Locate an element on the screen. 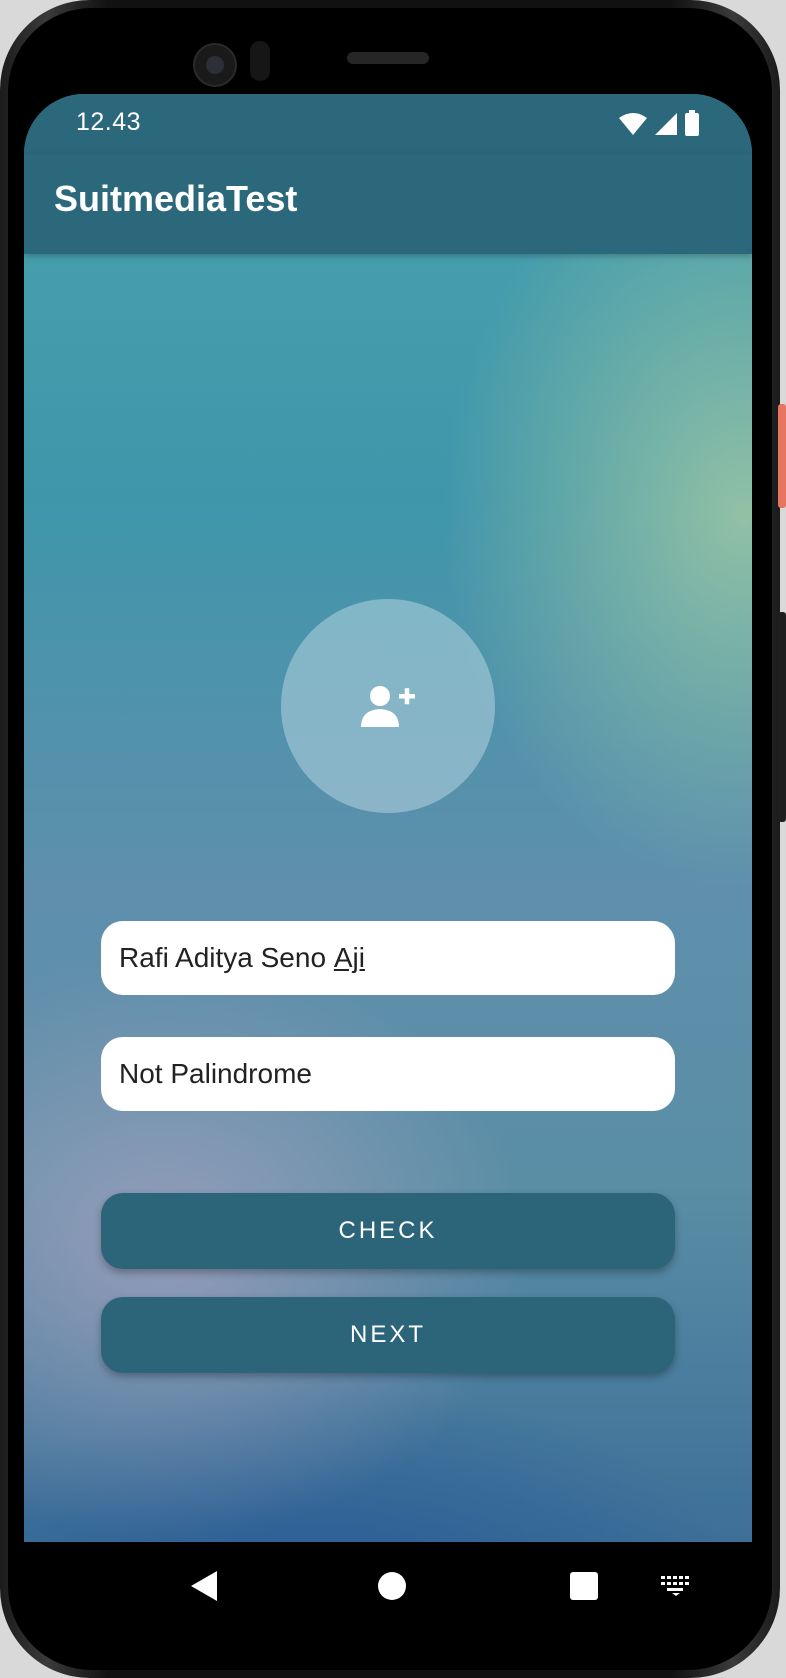 This screenshot has width=786, height=1678. back-icon is located at coordinates (204, 1586).